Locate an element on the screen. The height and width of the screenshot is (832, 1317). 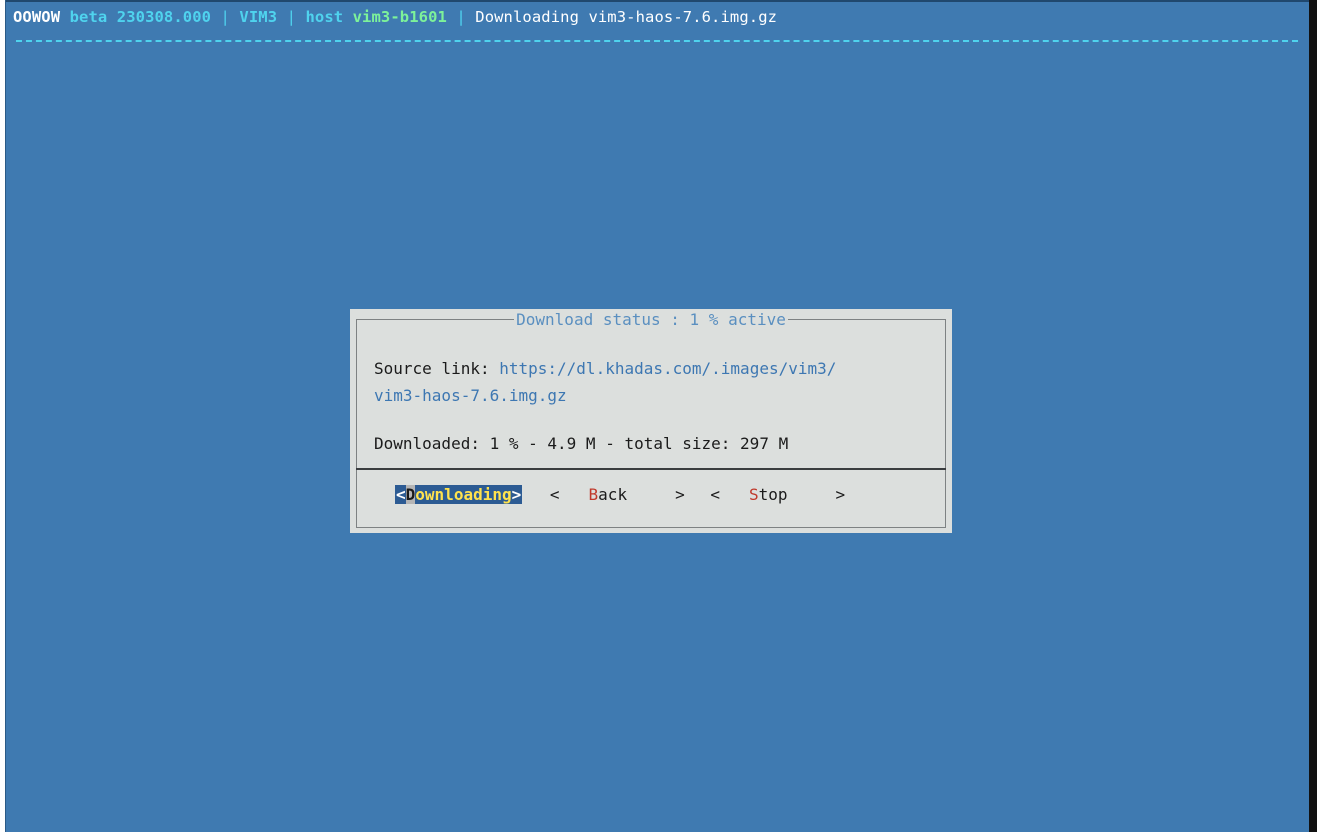
back-button: < Back > is located at coordinates (617, 495).